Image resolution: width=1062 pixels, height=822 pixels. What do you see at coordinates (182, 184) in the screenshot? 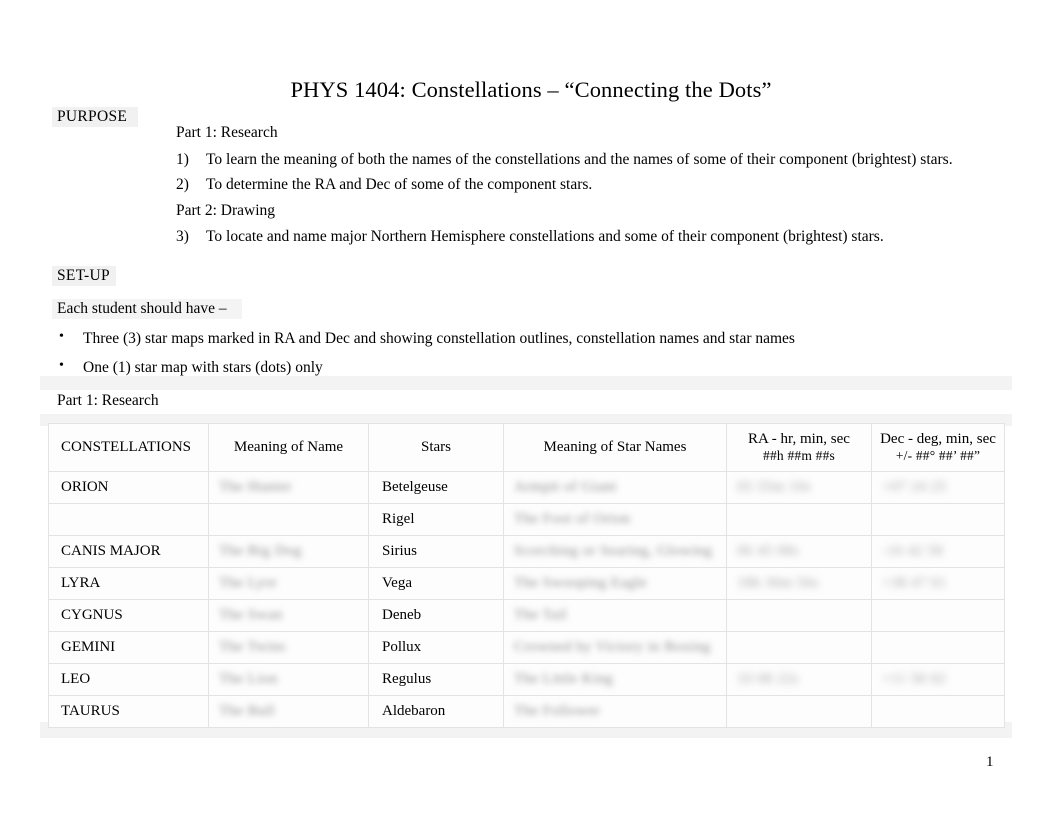
I see `objective-marker: 2)` at bounding box center [182, 184].